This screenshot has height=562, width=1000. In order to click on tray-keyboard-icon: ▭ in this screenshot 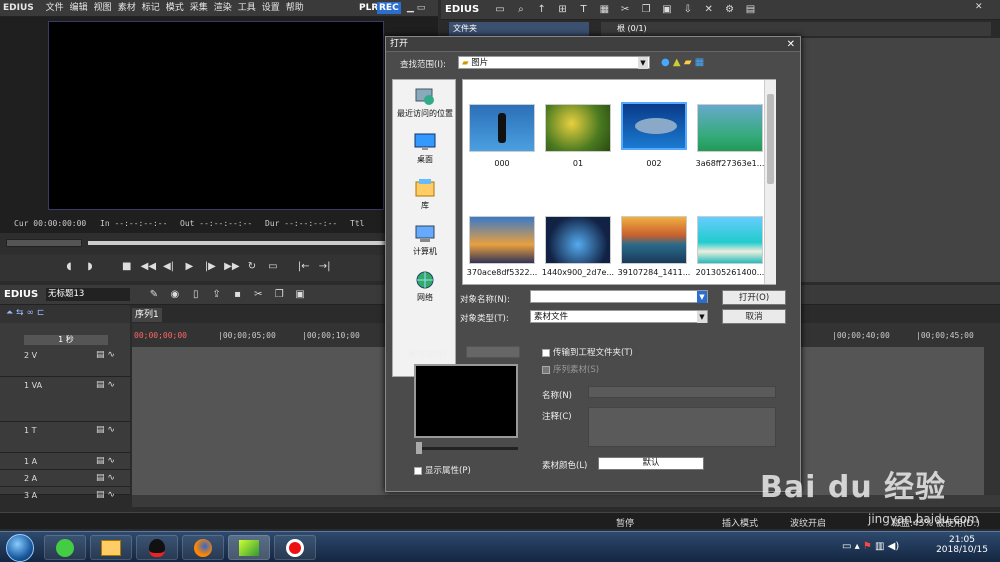, I will do `click(846, 546)`.